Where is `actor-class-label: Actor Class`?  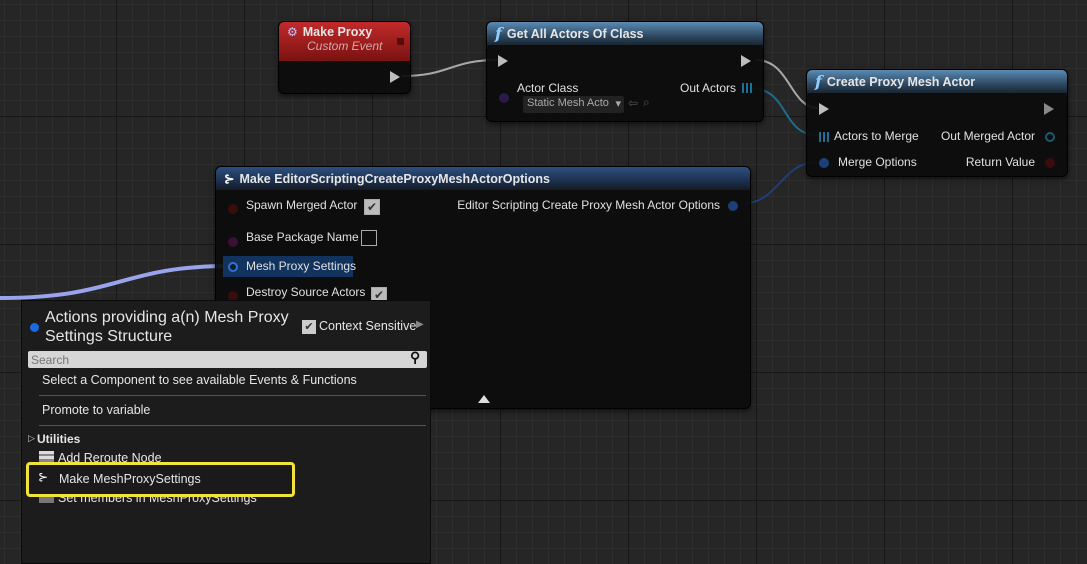
actor-class-label: Actor Class is located at coordinates (548, 88).